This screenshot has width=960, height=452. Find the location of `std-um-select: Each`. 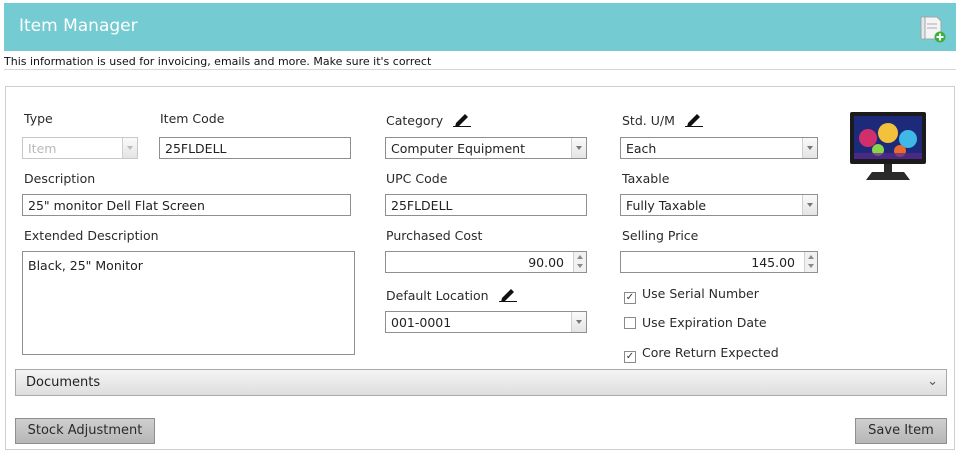

std-um-select: Each is located at coordinates (719, 148).